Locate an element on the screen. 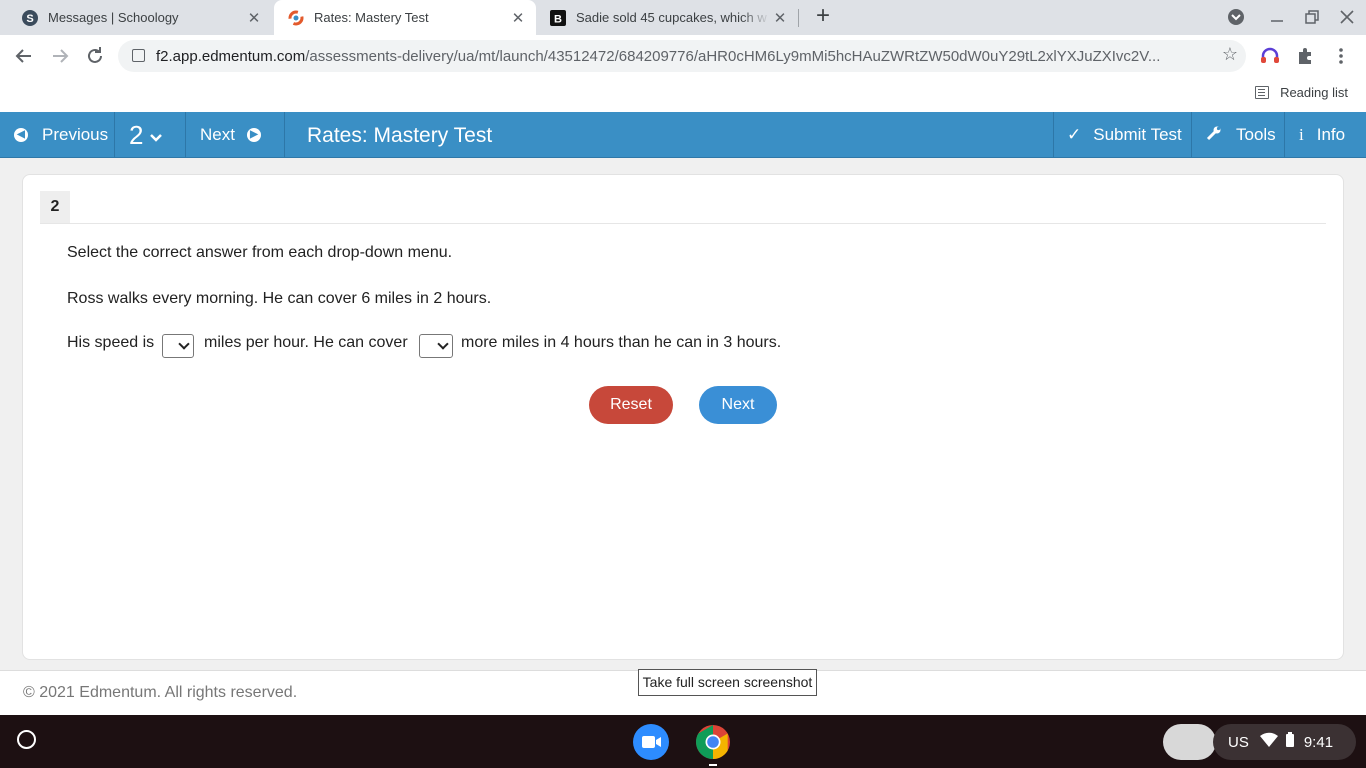 The height and width of the screenshot is (768, 1366). reload-icon is located at coordinates (95, 56).